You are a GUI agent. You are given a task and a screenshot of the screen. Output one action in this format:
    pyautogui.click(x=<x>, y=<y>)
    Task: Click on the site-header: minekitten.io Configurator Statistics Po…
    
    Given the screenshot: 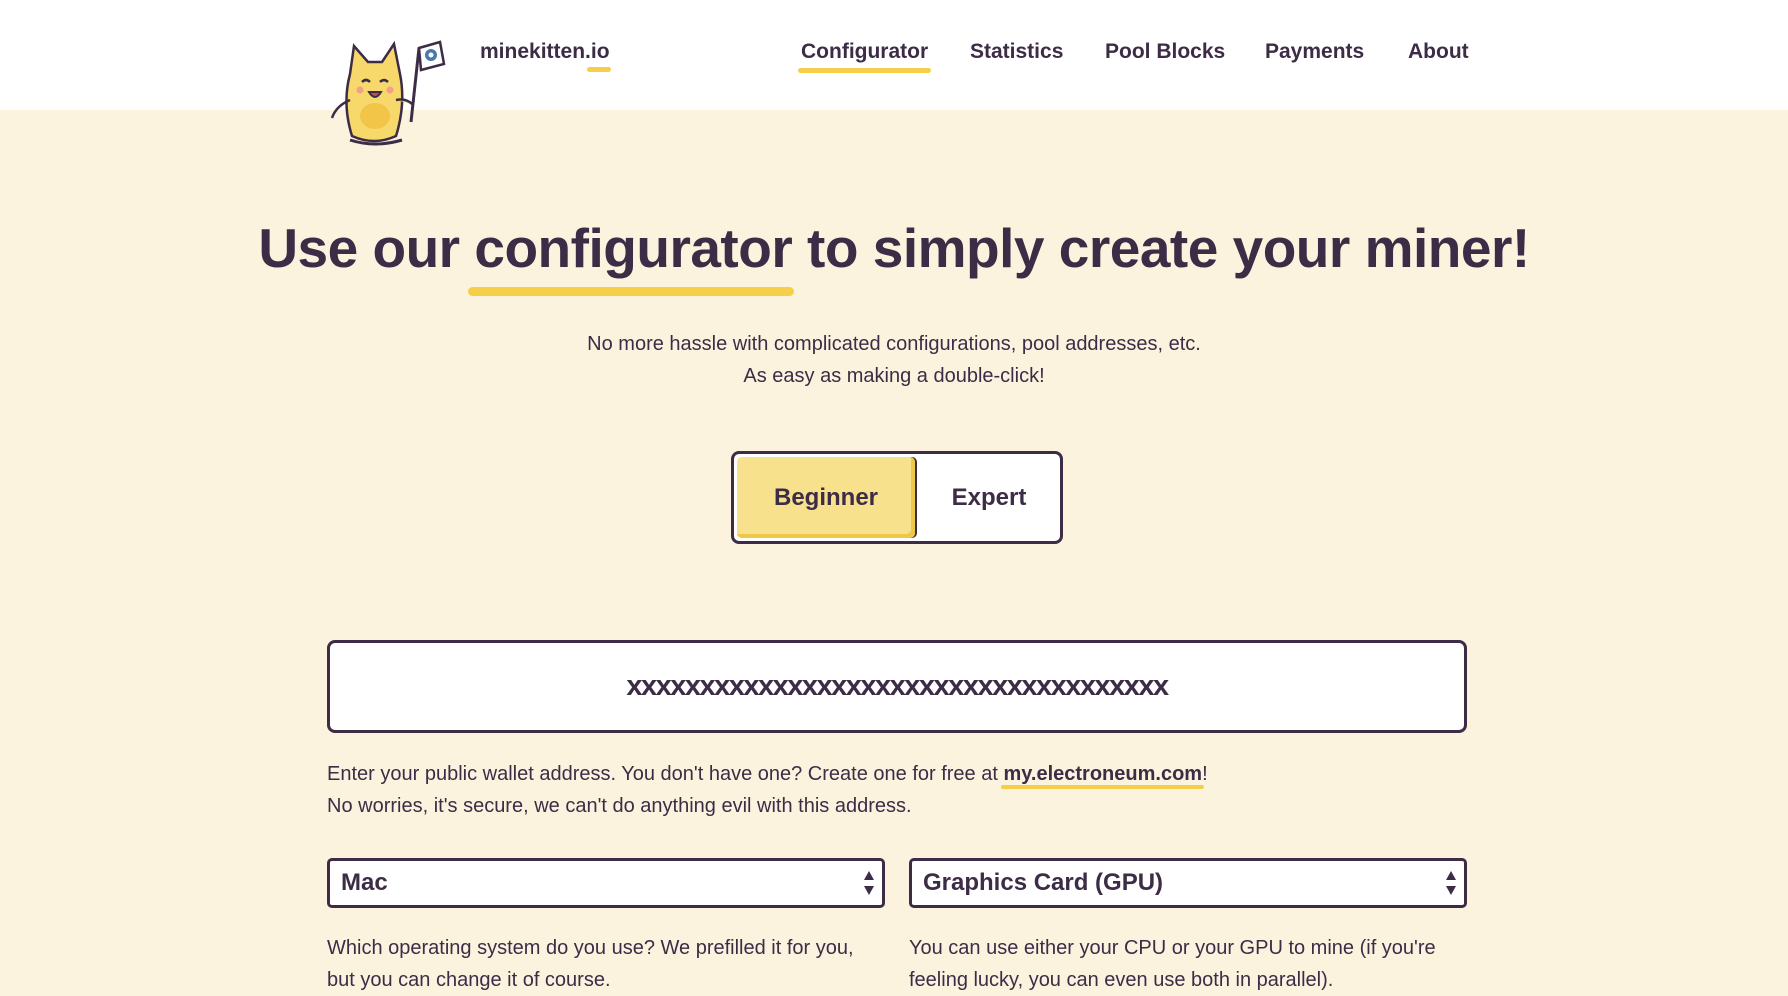 What is the action you would take?
    pyautogui.click(x=894, y=73)
    